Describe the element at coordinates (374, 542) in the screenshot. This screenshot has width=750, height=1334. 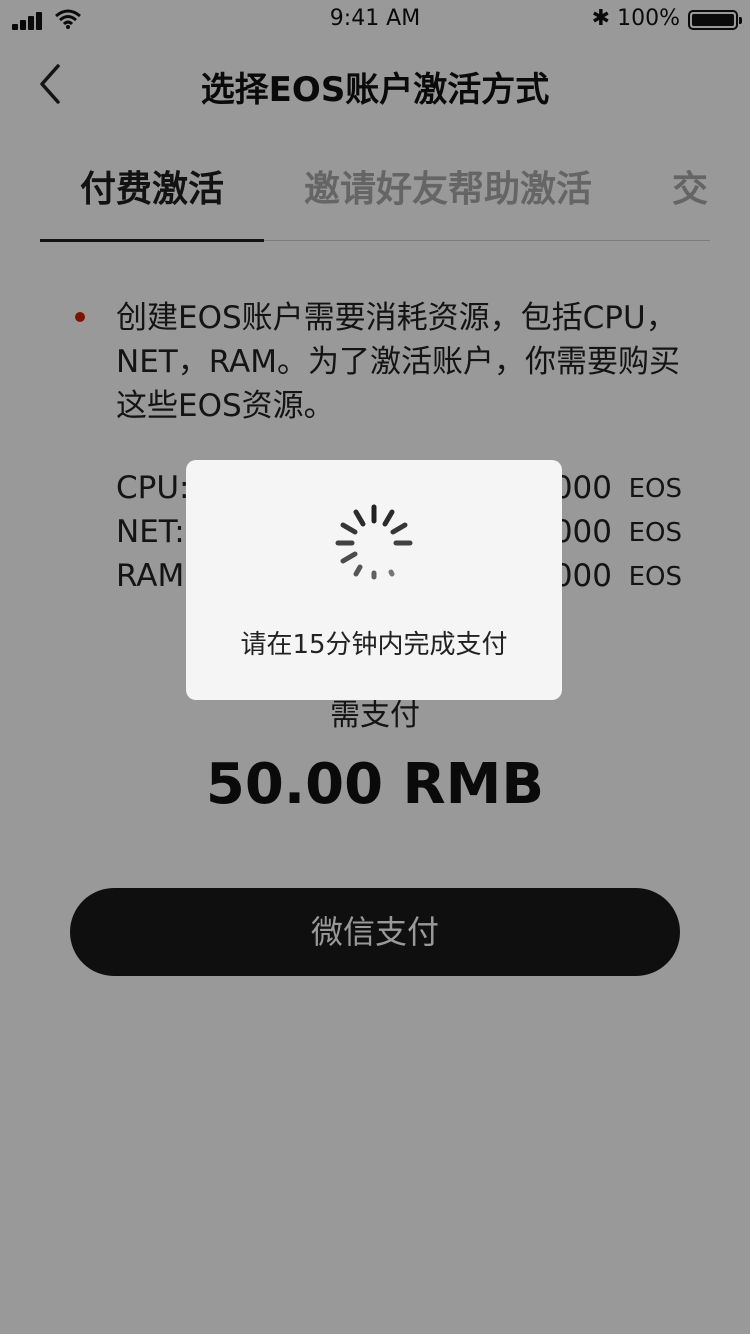
I see `loading-spinner-icon` at that location.